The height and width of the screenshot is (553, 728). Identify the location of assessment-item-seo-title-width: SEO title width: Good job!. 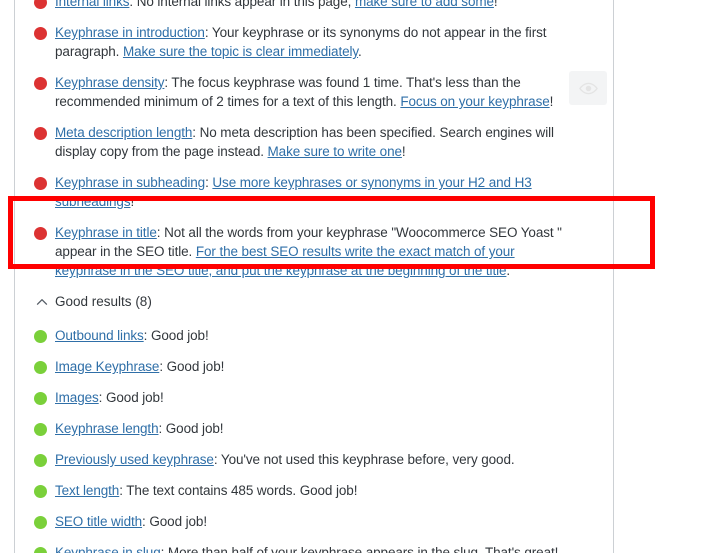
(314, 521).